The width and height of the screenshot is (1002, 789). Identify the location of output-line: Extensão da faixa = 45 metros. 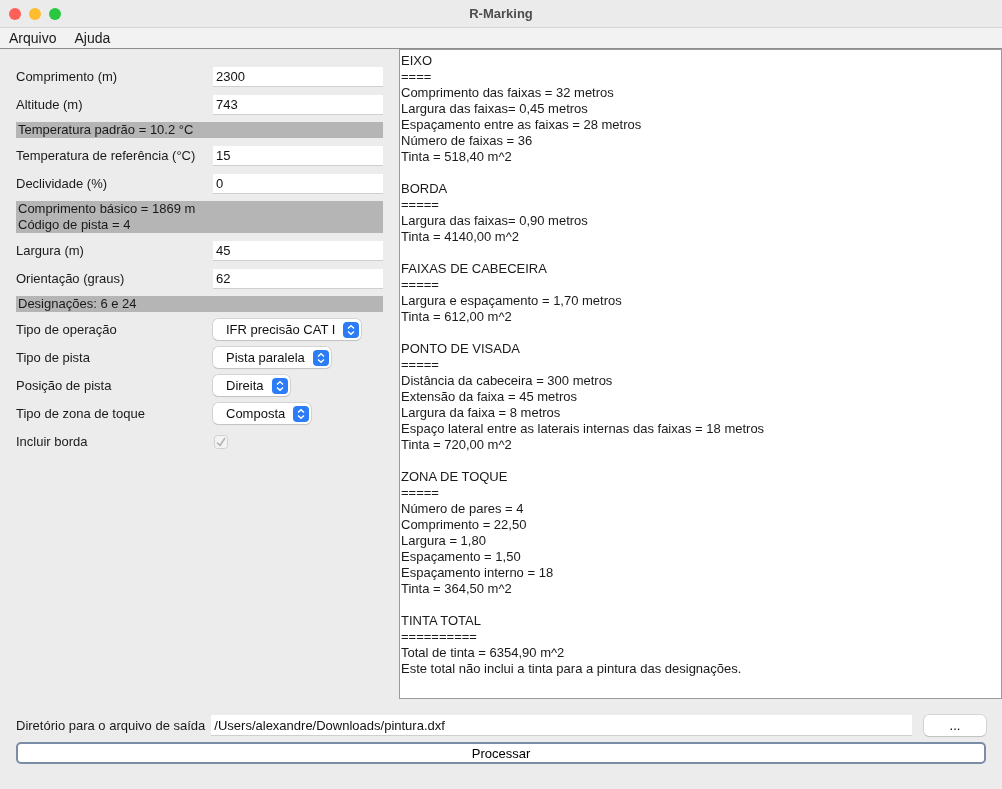
(489, 397).